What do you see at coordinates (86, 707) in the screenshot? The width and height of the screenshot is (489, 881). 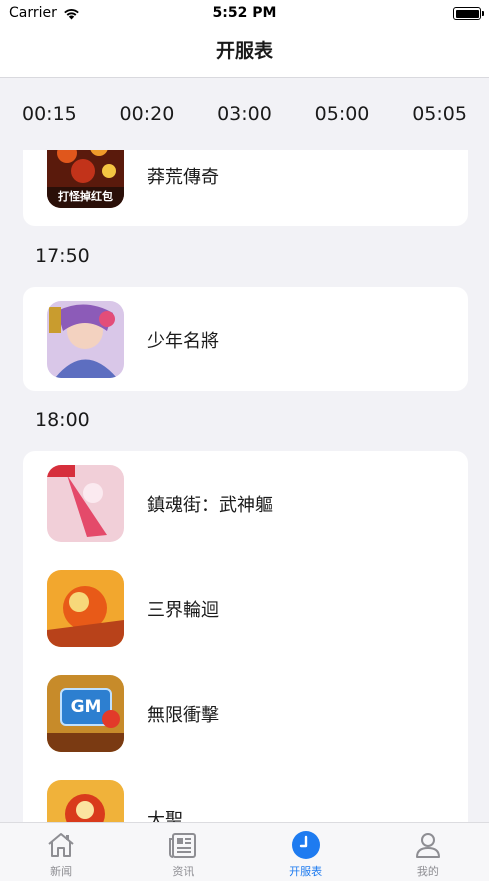 I see `thumbnail-caption: GM` at bounding box center [86, 707].